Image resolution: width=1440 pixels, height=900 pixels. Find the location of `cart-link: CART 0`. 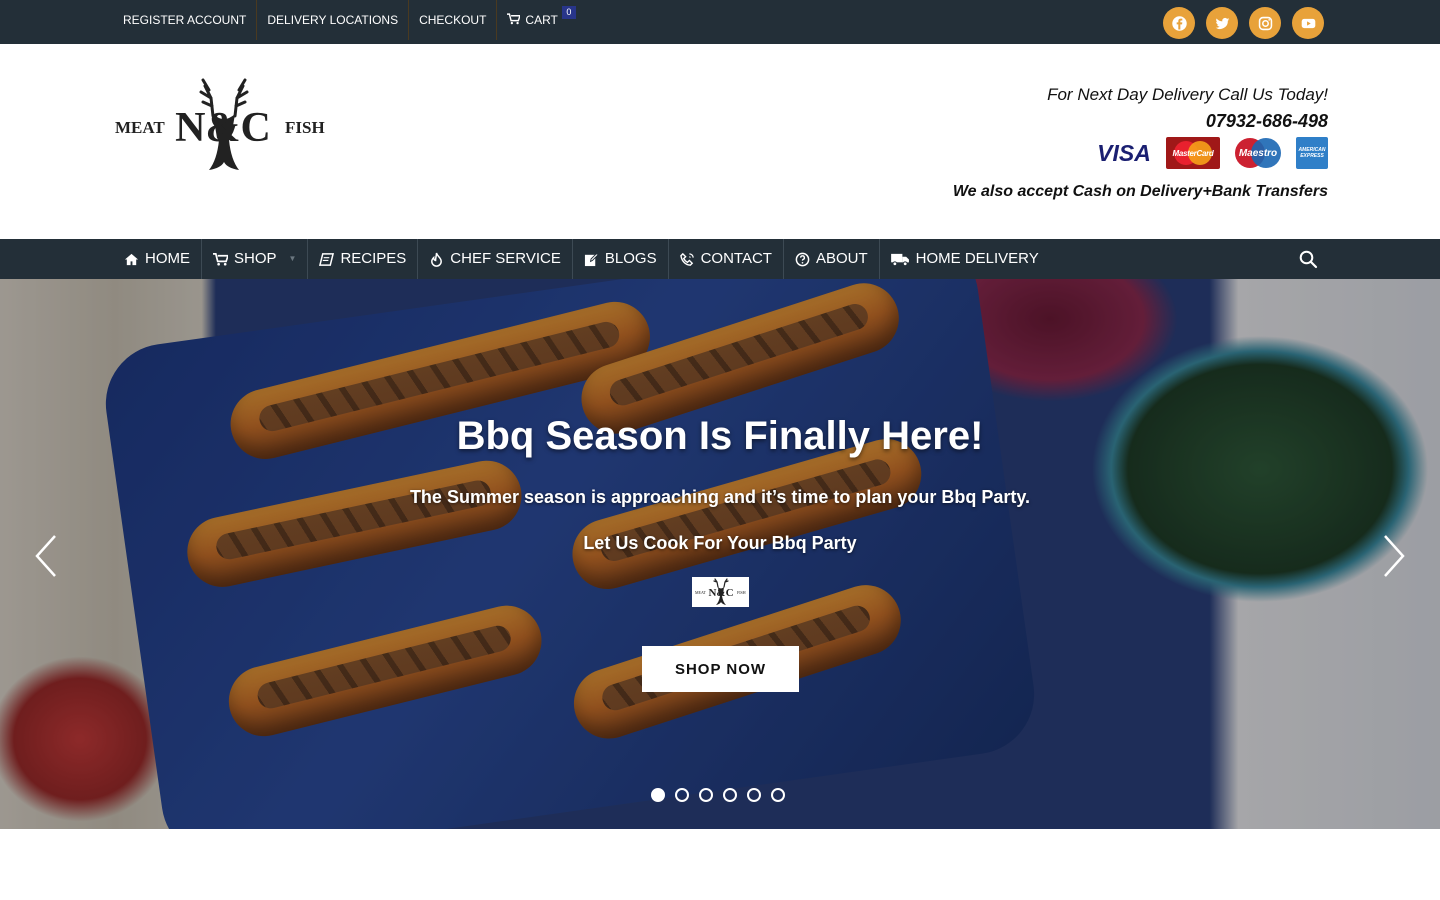

cart-link: CART 0 is located at coordinates (536, 20).